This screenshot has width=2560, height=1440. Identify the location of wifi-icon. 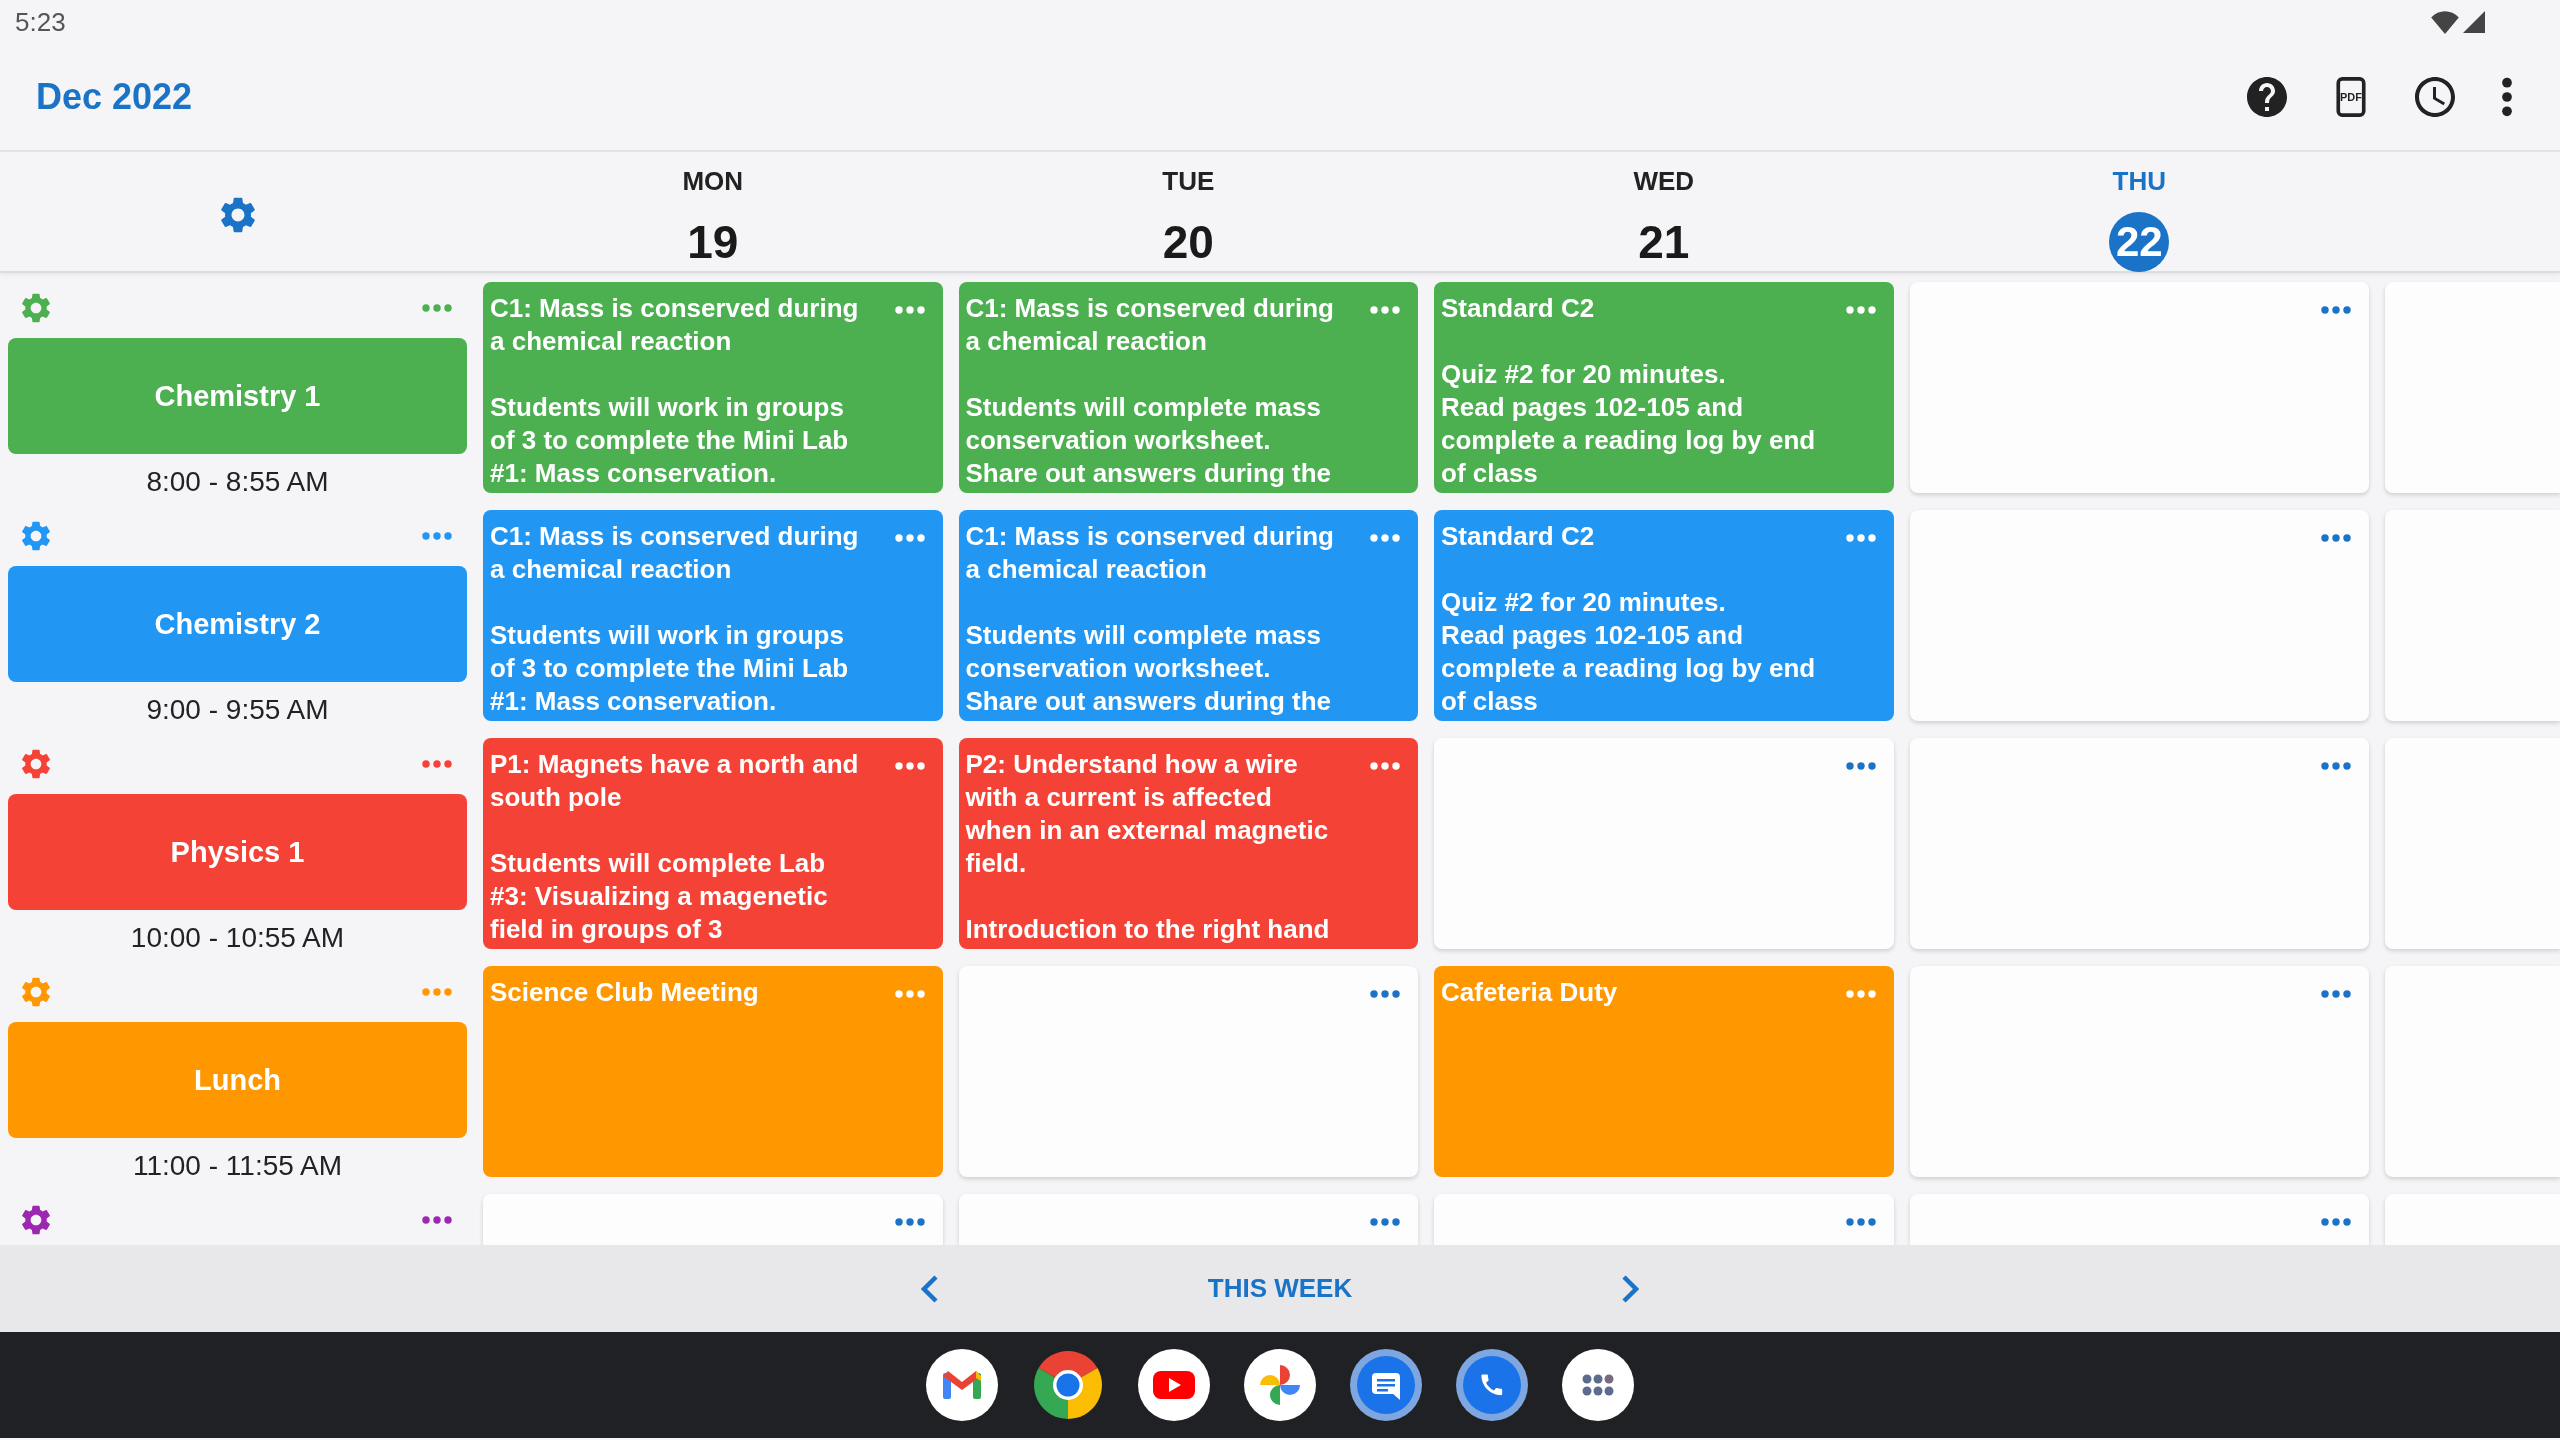
(2445, 22).